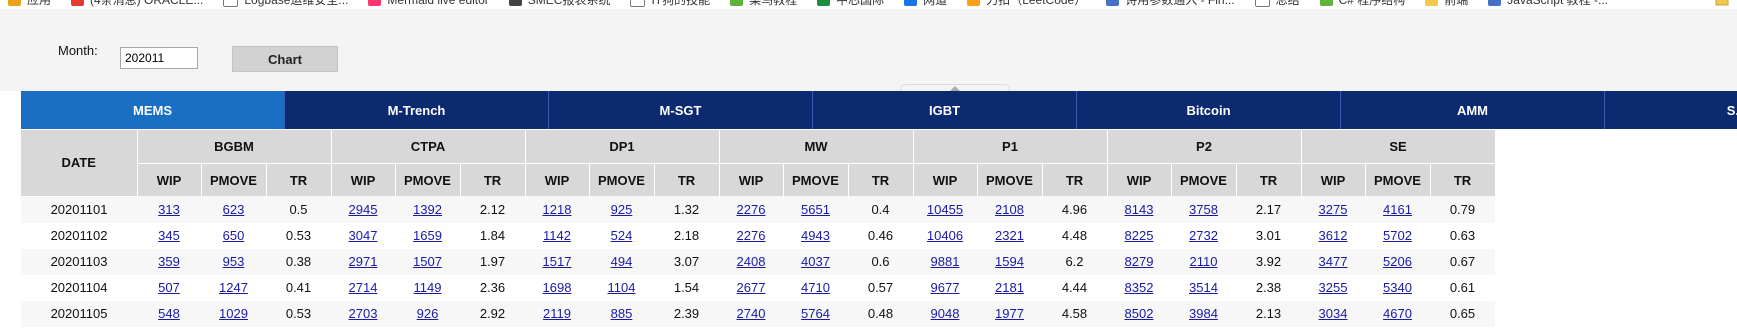 The width and height of the screenshot is (1737, 336). What do you see at coordinates (169, 287) in the screenshot?
I see `wip-link: 507` at bounding box center [169, 287].